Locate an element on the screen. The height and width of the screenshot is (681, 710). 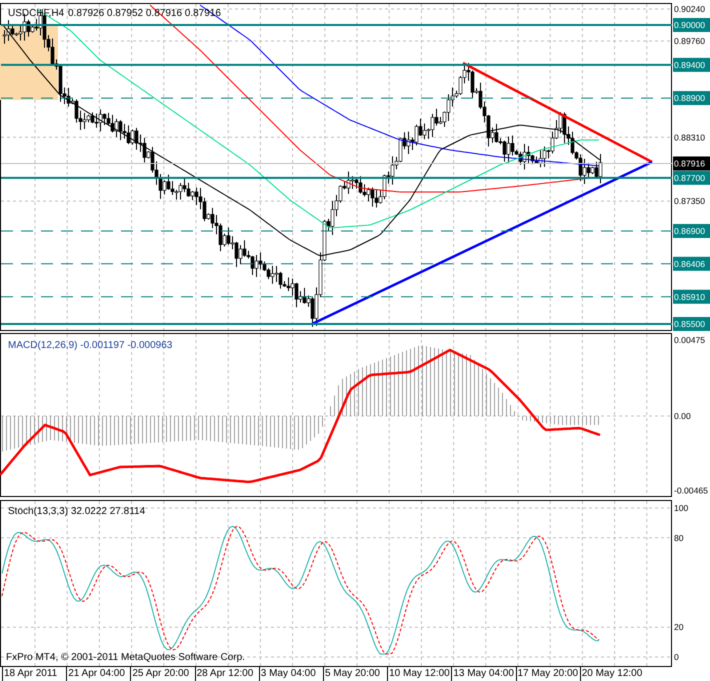
indicator-axis-label: 20 is located at coordinates (679, 627).